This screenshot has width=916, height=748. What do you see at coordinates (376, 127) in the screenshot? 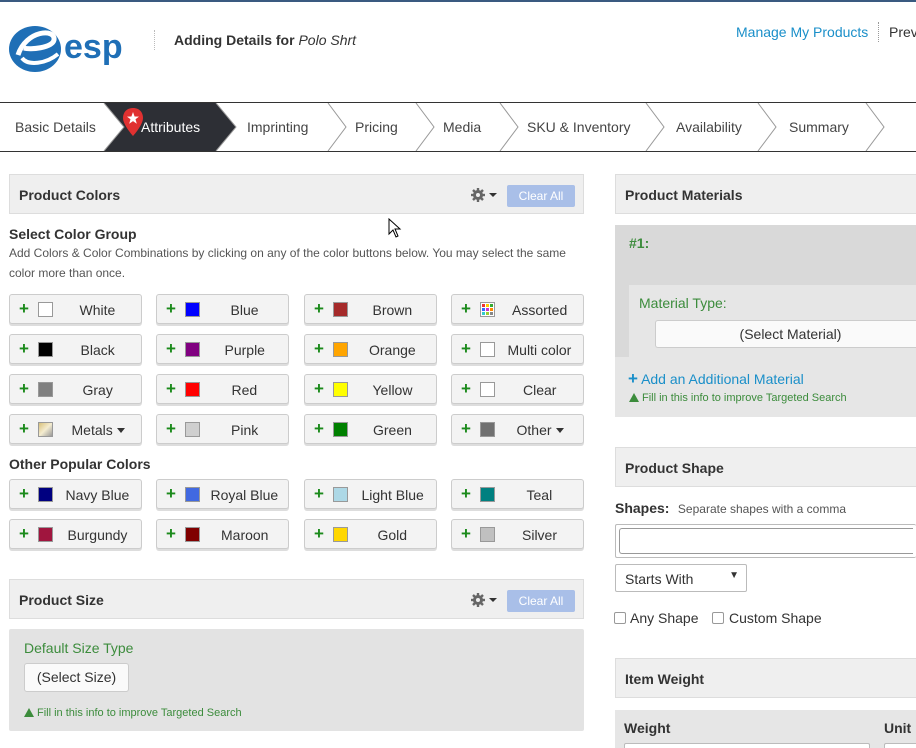
I see `step-pricing: Pricing` at bounding box center [376, 127].